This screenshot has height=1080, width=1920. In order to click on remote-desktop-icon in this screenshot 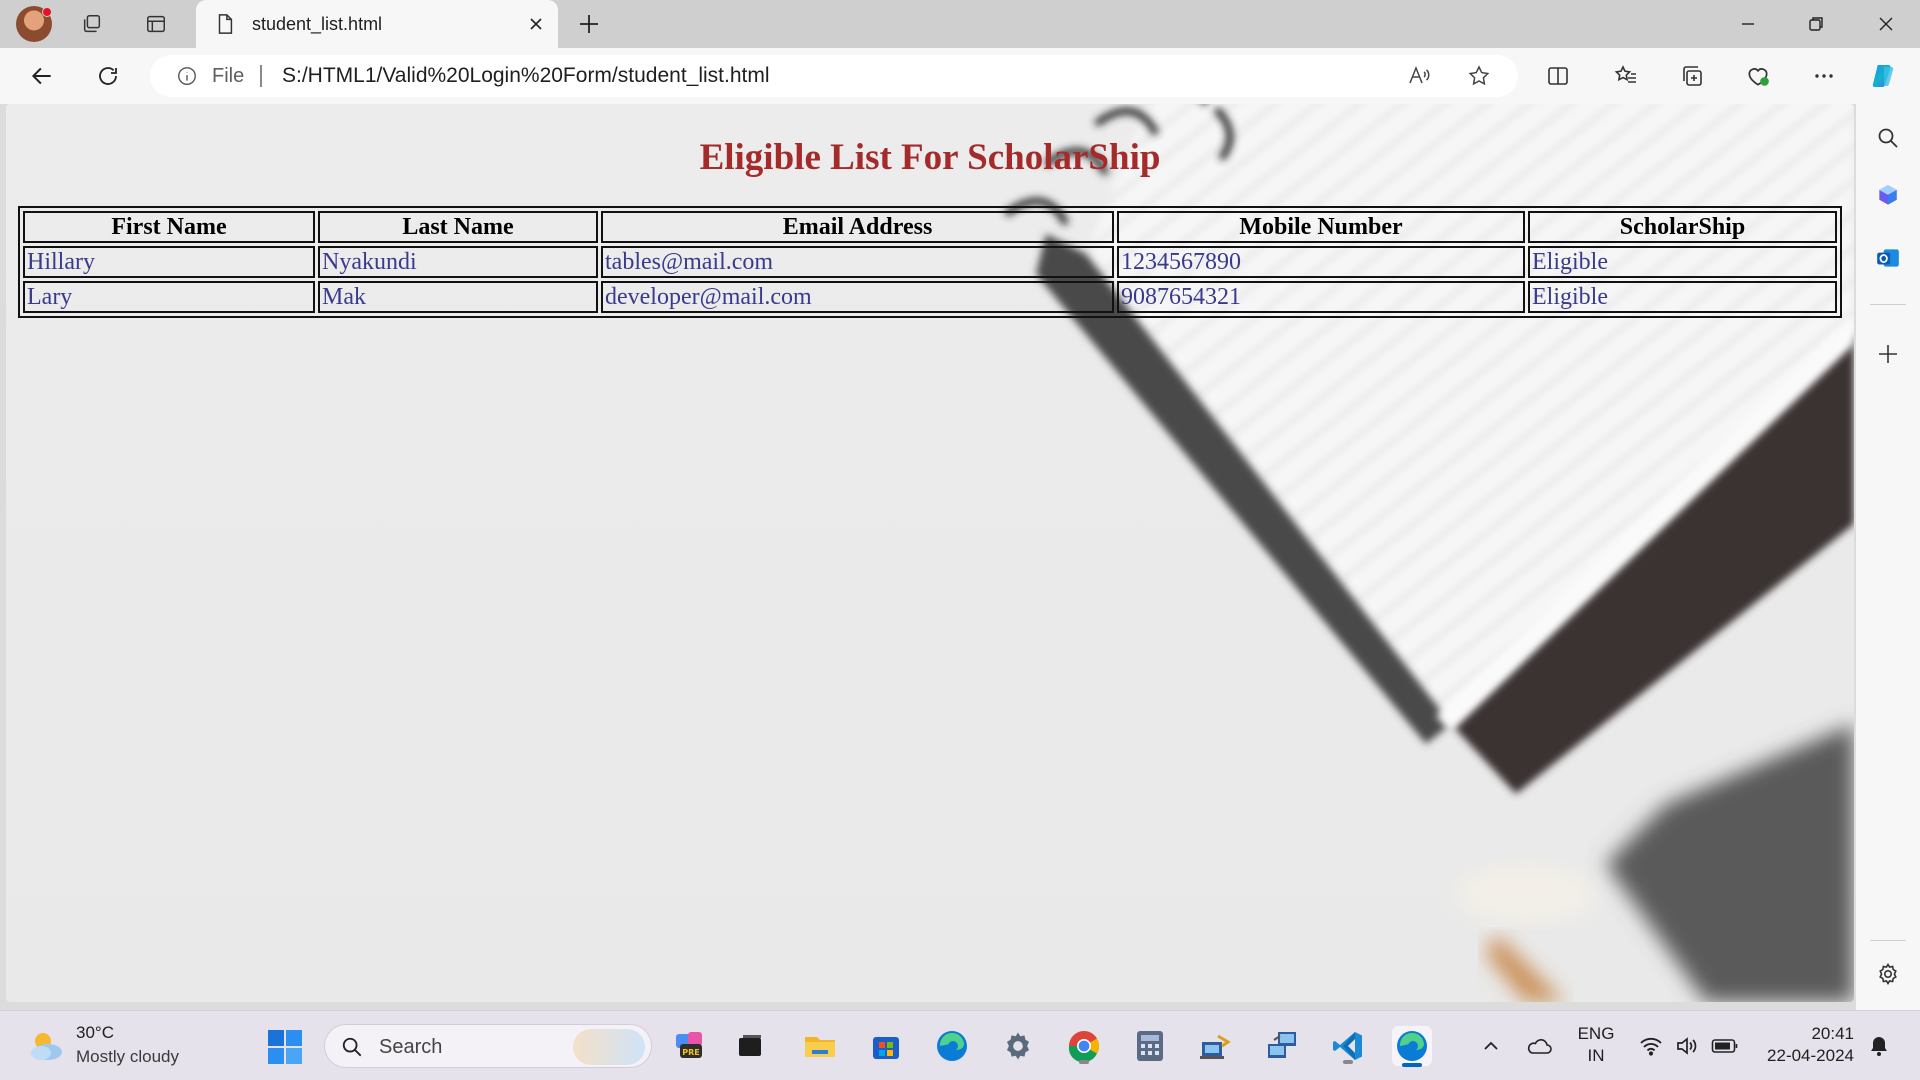, I will do `click(1282, 1046)`.